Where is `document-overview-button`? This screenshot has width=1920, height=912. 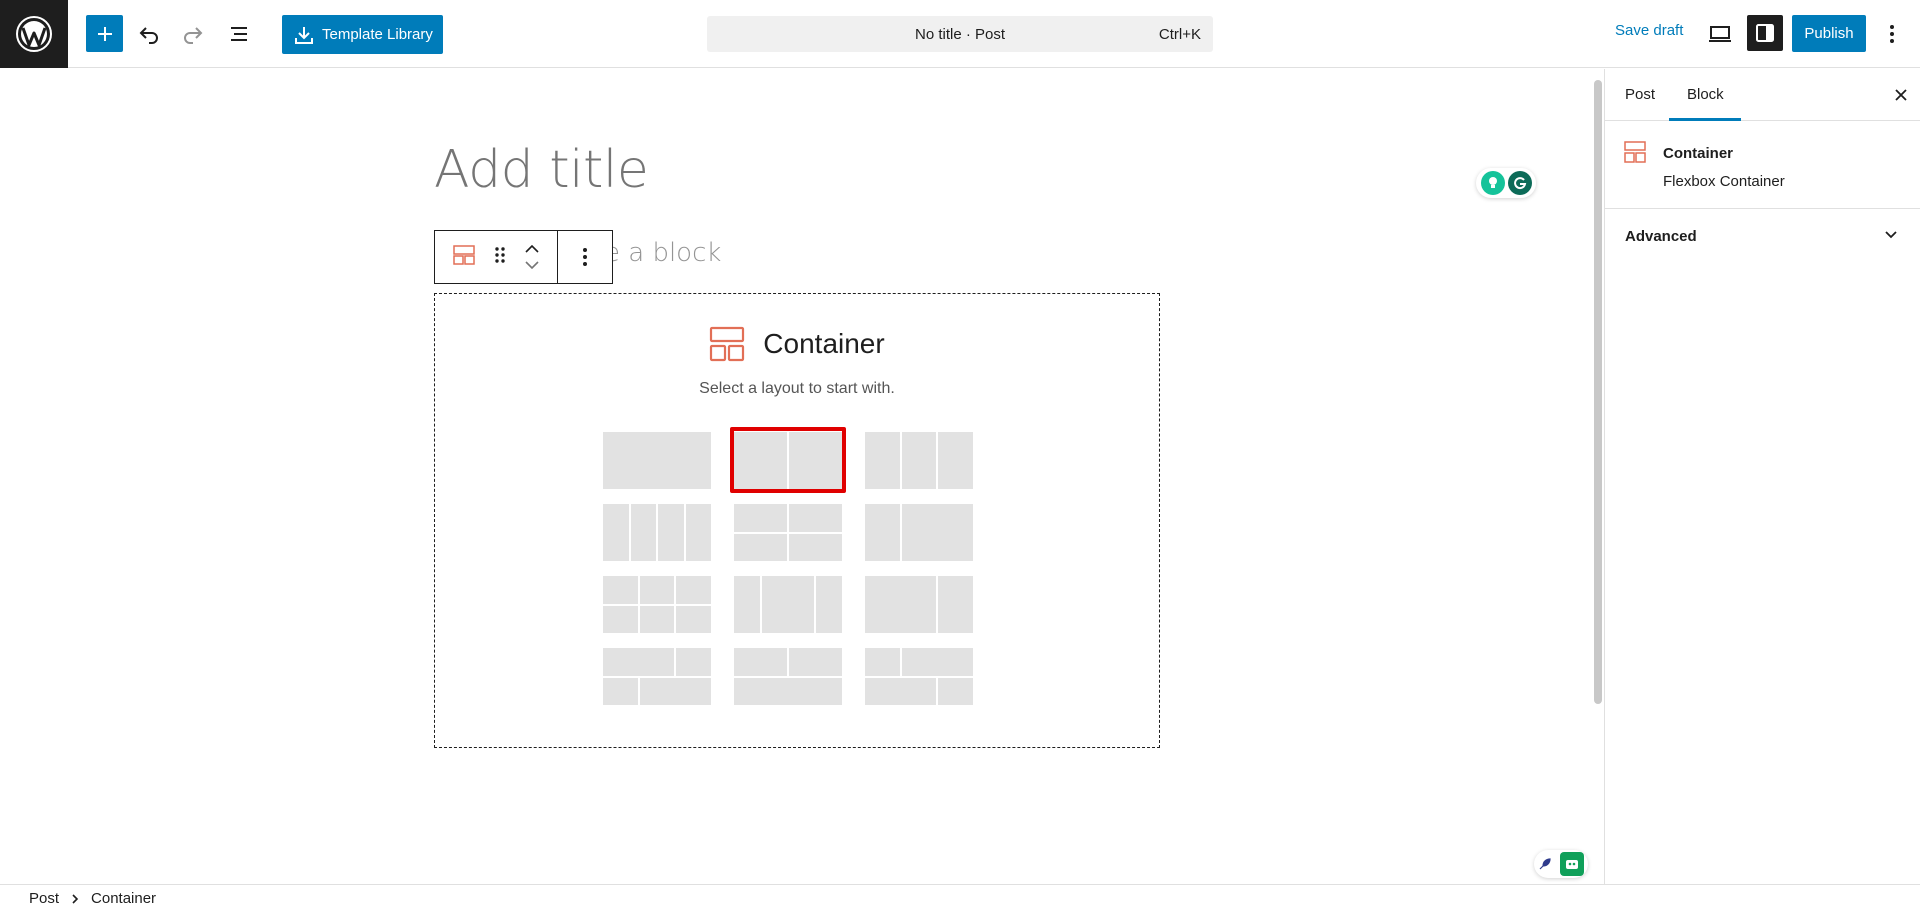 document-overview-button is located at coordinates (239, 34).